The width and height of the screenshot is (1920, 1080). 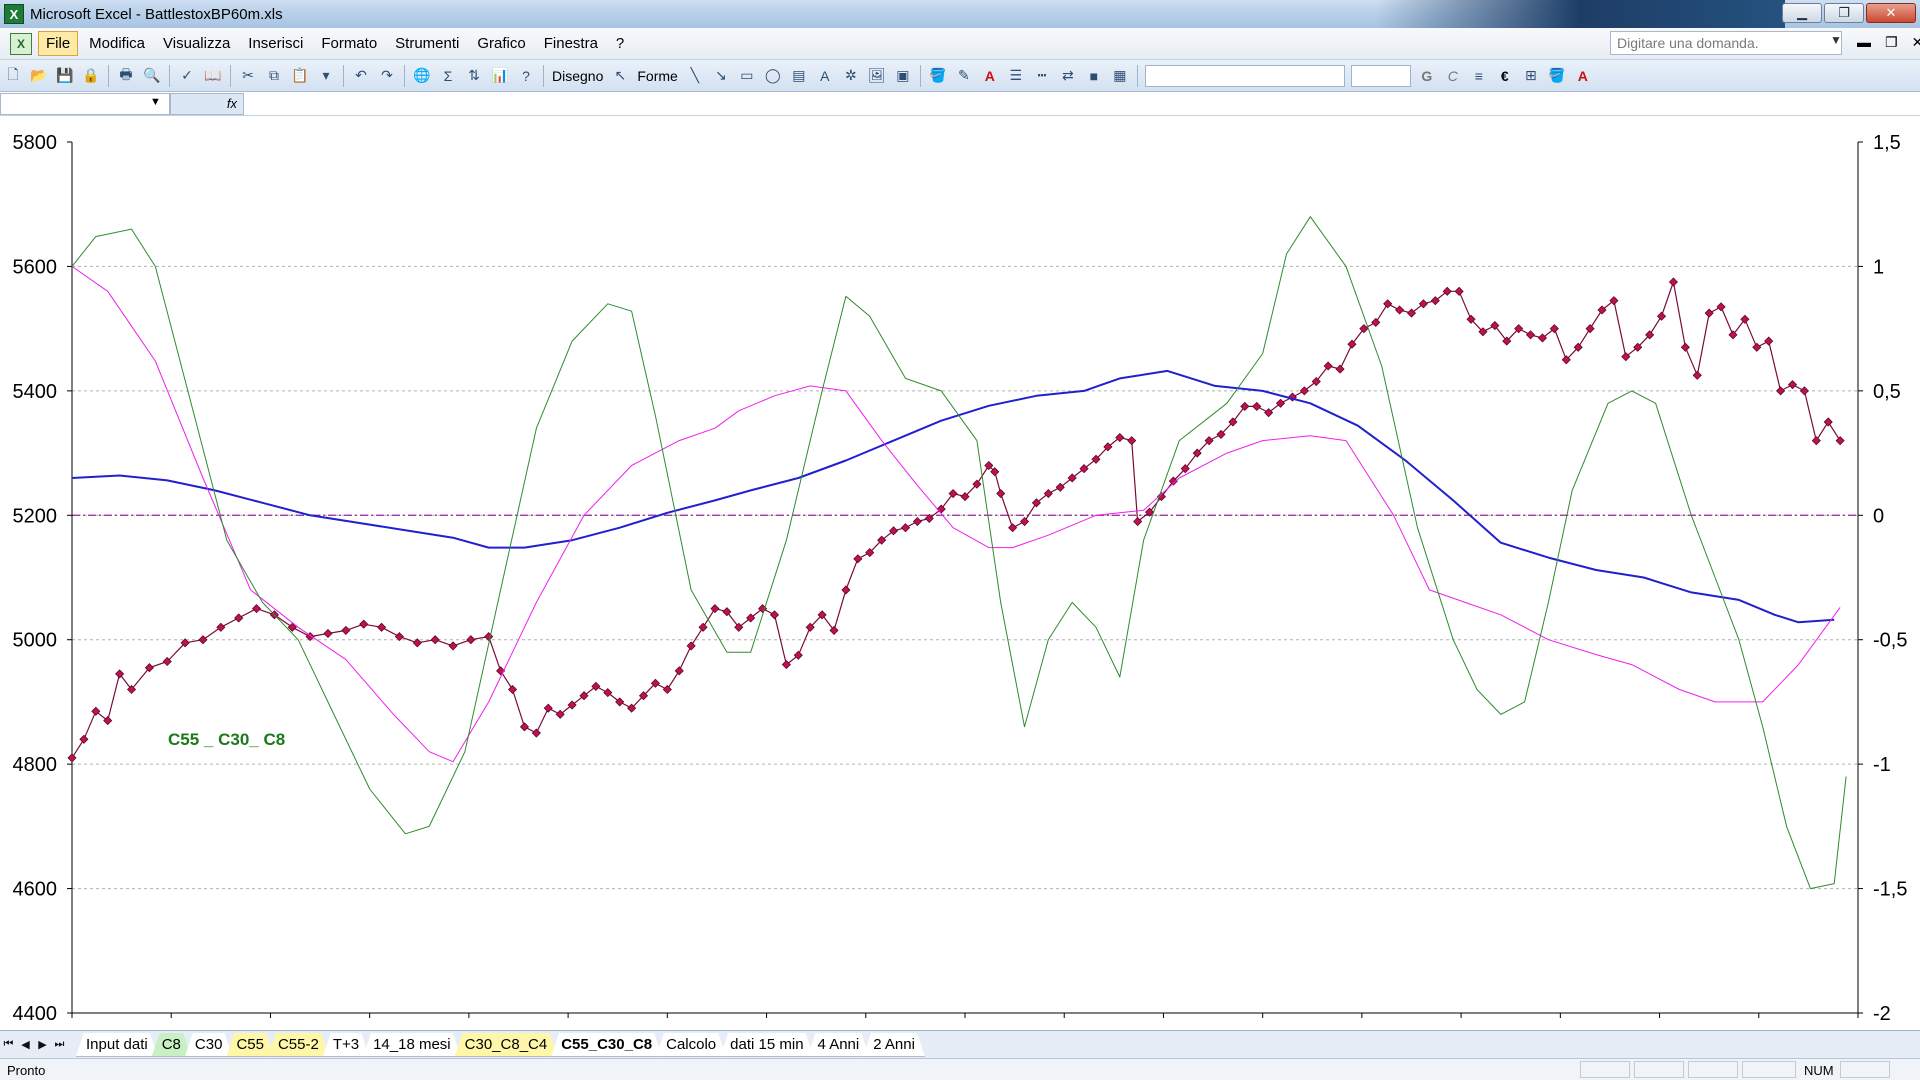 What do you see at coordinates (1891, 42) in the screenshot?
I see `doc-restore-icon: ❐` at bounding box center [1891, 42].